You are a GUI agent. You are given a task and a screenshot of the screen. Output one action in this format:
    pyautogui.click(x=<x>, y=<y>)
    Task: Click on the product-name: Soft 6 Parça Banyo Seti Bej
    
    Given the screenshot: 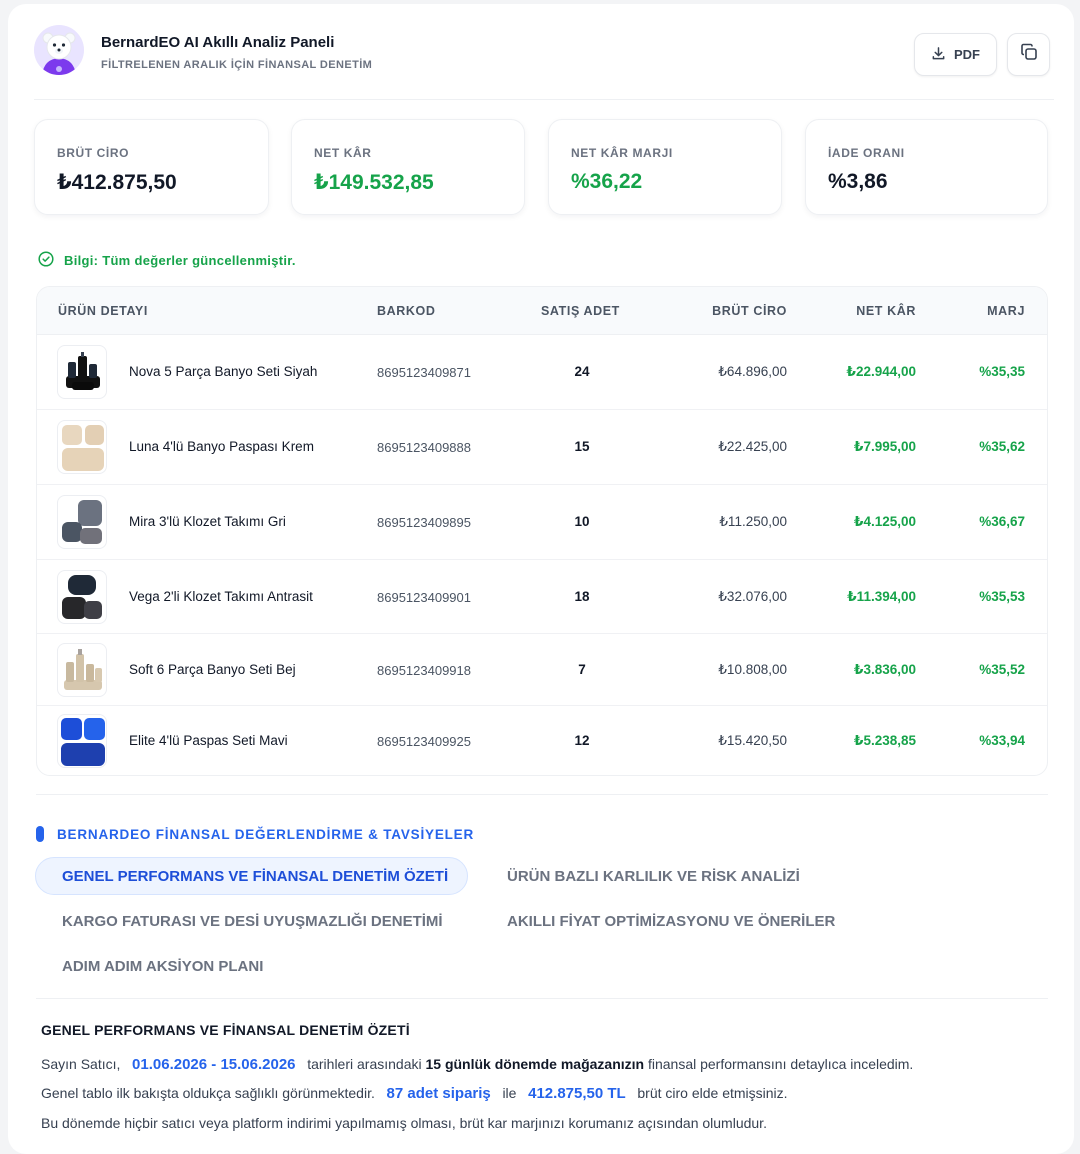 What is the action you would take?
    pyautogui.click(x=212, y=669)
    